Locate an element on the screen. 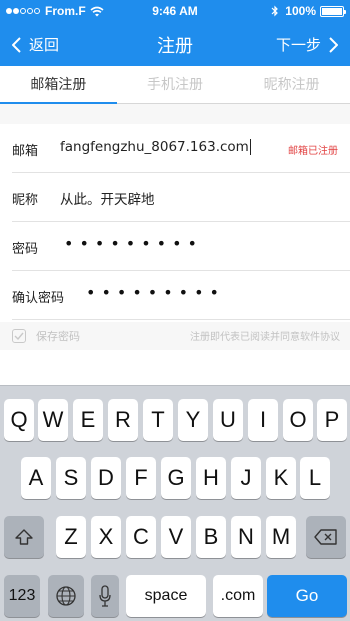 The image size is (350, 621). key-j: J is located at coordinates (246, 478).